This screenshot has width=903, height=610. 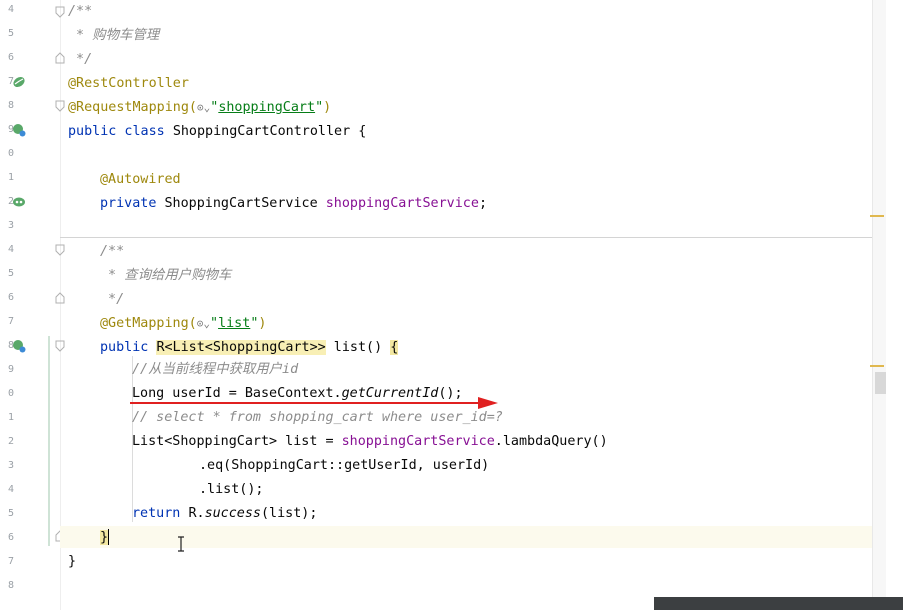 I want to click on close-brace: }, so click(x=104, y=537).